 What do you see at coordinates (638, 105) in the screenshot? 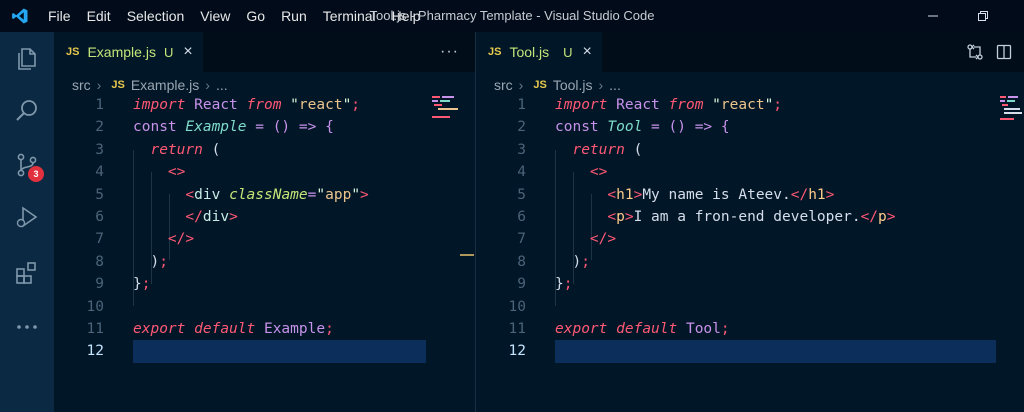
I see `code-token: React` at bounding box center [638, 105].